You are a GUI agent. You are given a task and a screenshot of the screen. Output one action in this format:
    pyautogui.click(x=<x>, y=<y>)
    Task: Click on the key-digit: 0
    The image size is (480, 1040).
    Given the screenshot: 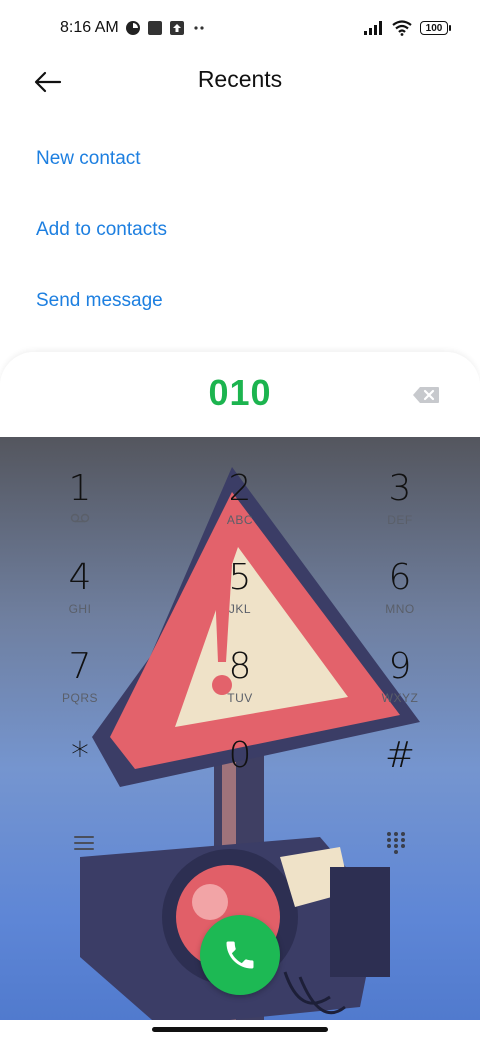 What is the action you would take?
    pyautogui.click(x=240, y=755)
    